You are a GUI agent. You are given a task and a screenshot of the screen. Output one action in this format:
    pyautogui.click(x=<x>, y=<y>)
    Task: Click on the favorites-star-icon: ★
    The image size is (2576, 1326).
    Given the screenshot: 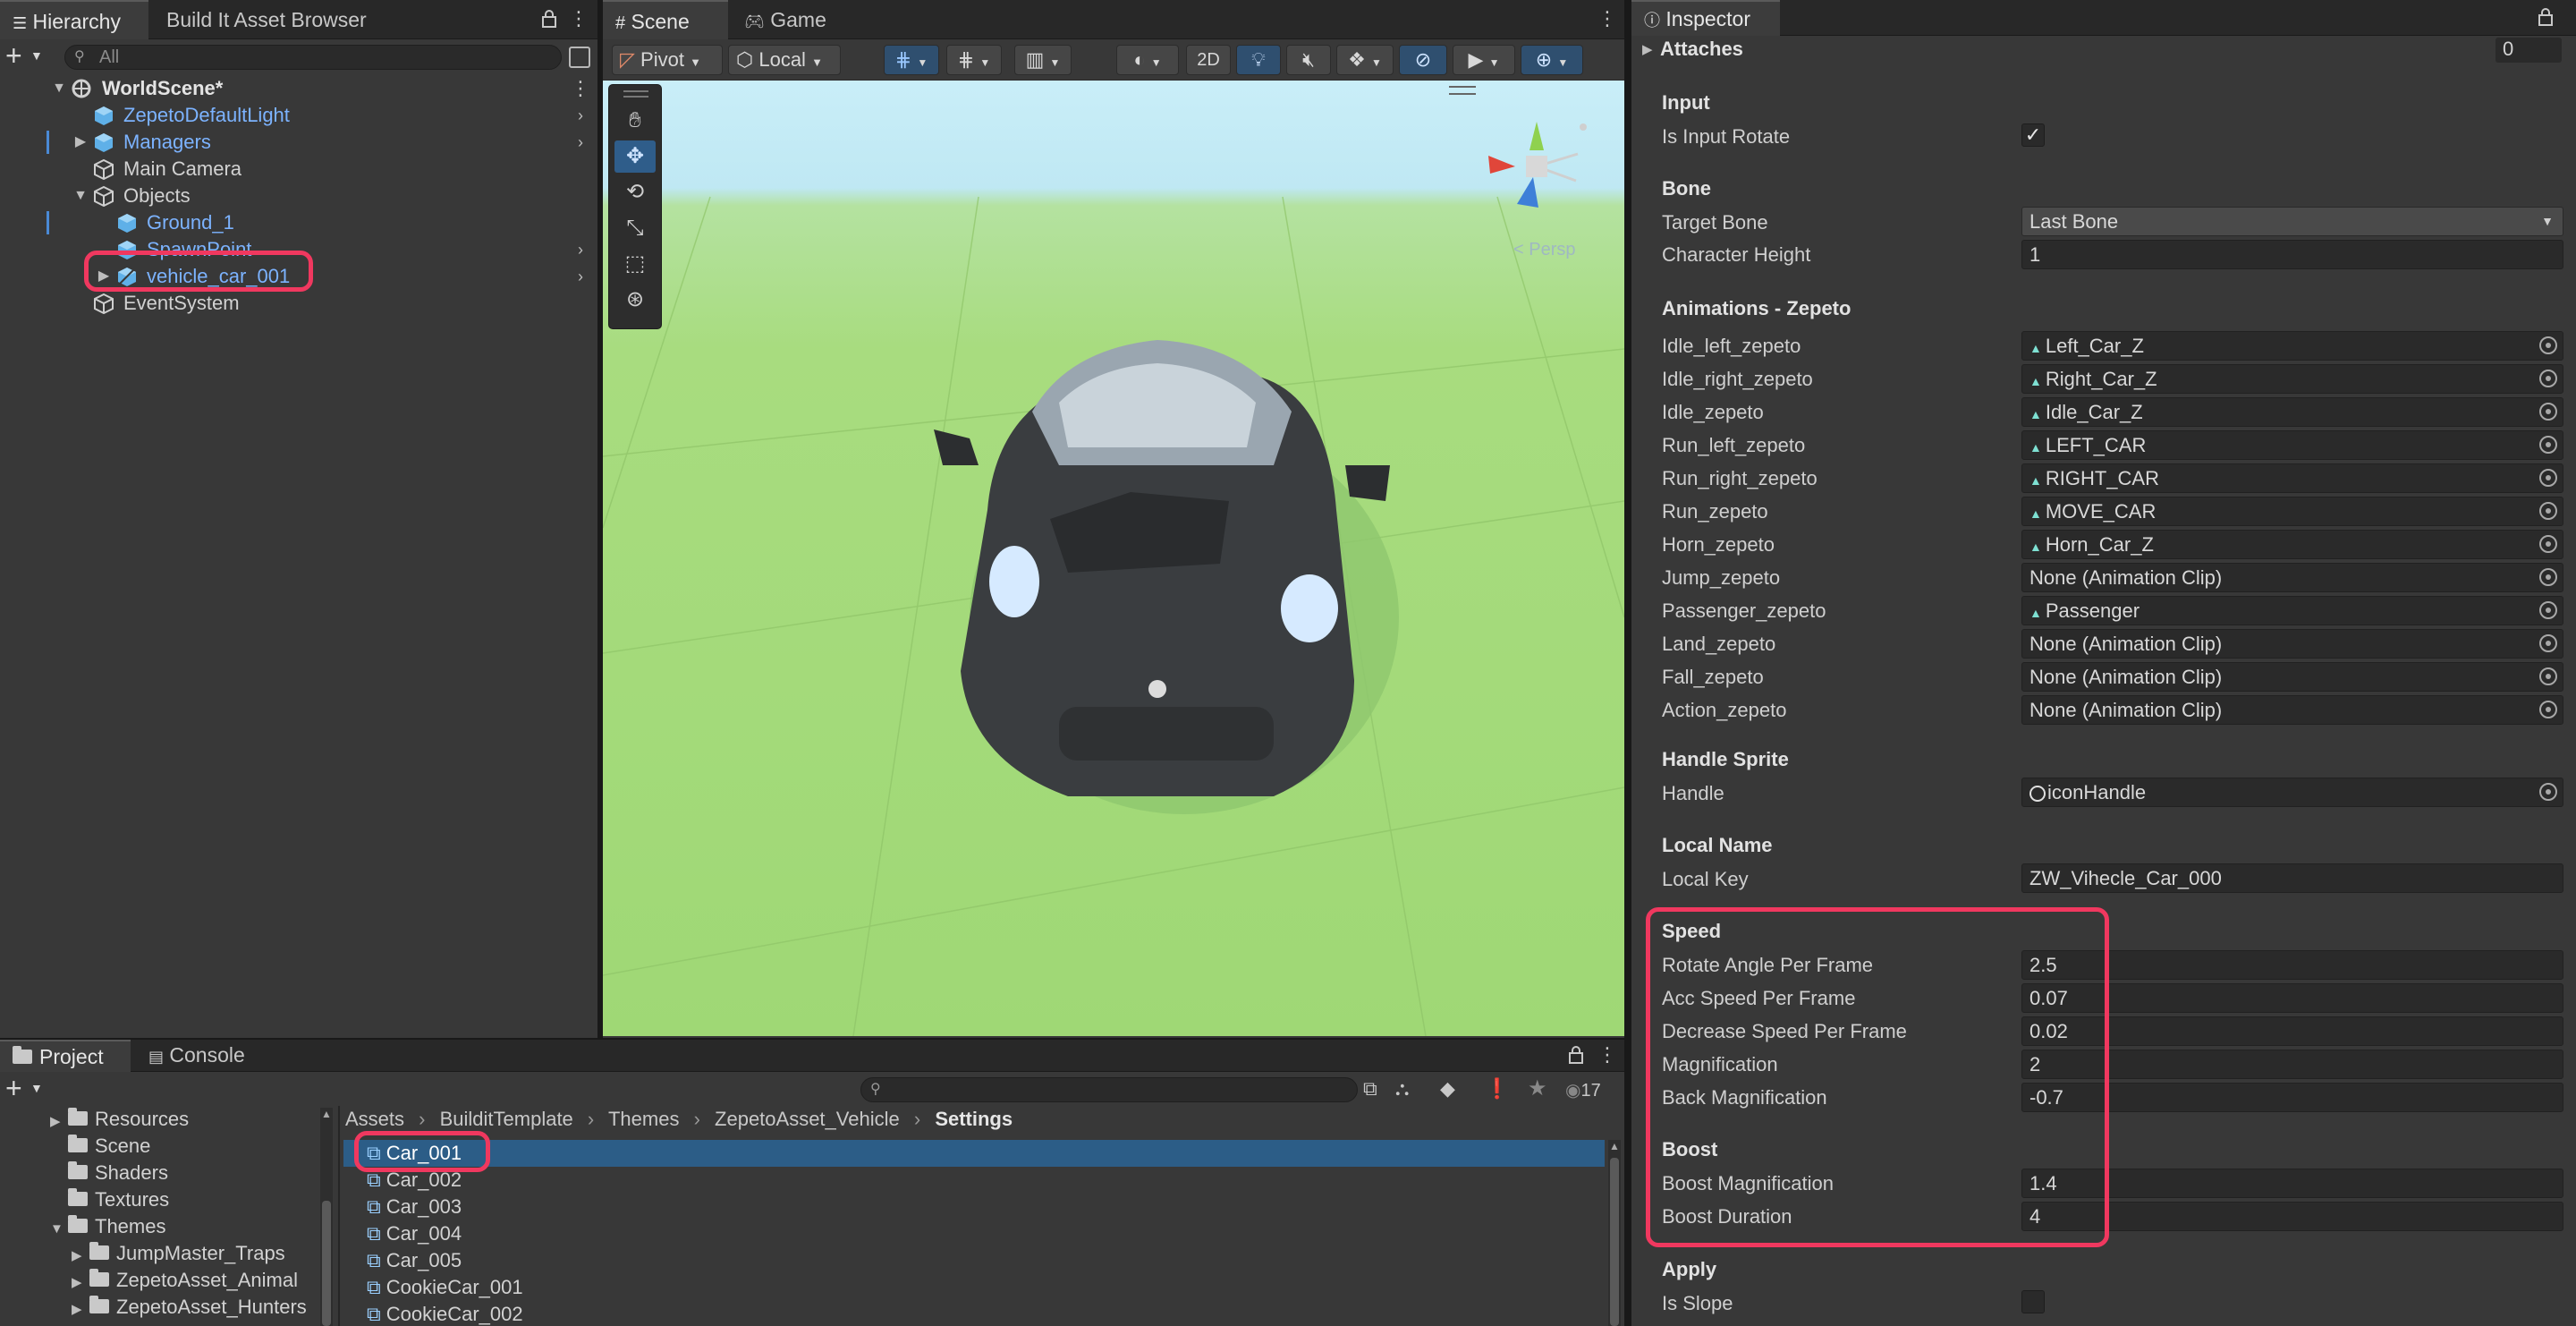 What is the action you would take?
    pyautogui.click(x=1537, y=1088)
    